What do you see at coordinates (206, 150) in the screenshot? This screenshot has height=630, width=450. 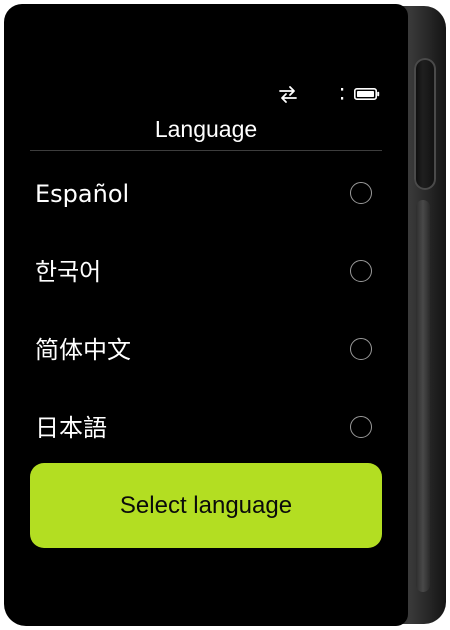 I see `title-divider` at bounding box center [206, 150].